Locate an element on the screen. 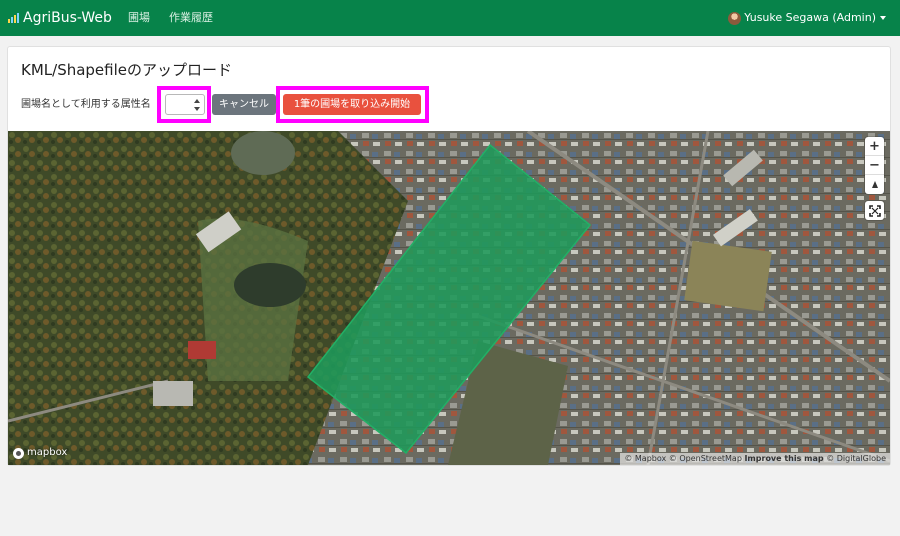 This screenshot has width=900, height=536. attribution-mapbox-link: © Mapbox is located at coordinates (645, 458).